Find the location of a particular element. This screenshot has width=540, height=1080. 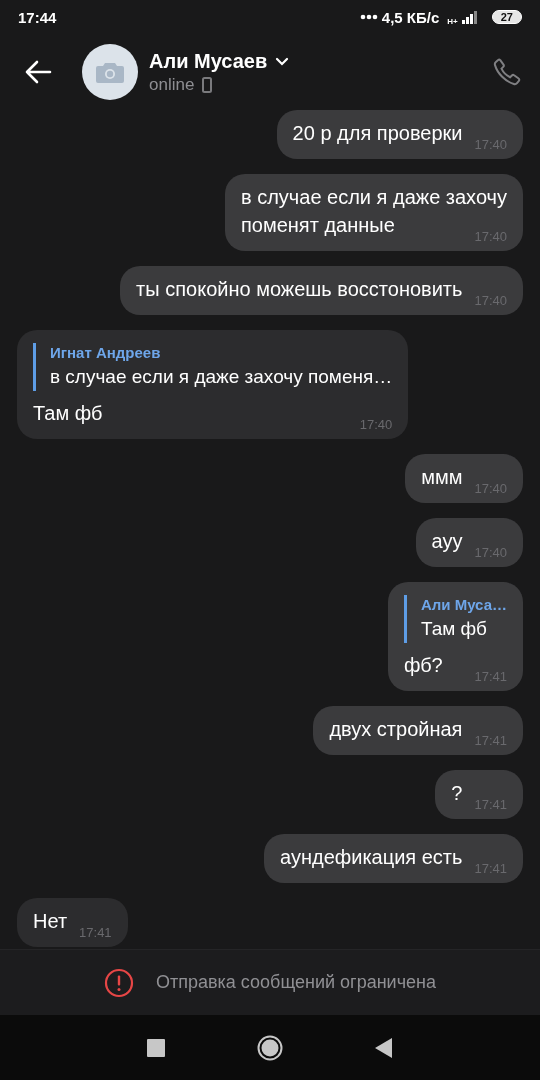

message-text: Нет is located at coordinates (50, 921).